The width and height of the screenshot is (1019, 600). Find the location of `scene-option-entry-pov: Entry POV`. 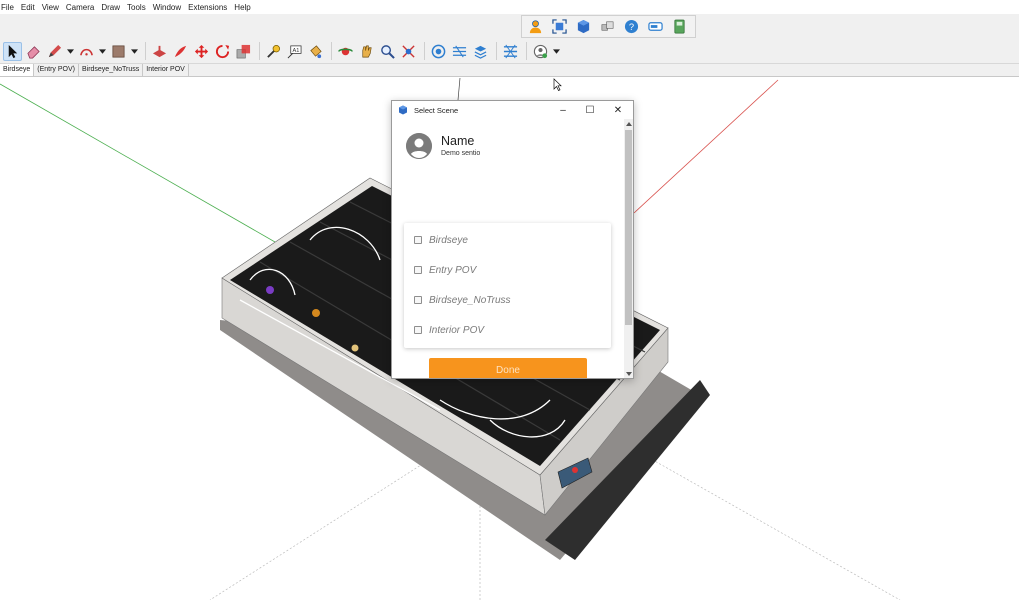

scene-option-entry-pov: Entry POV is located at coordinates (445, 270).